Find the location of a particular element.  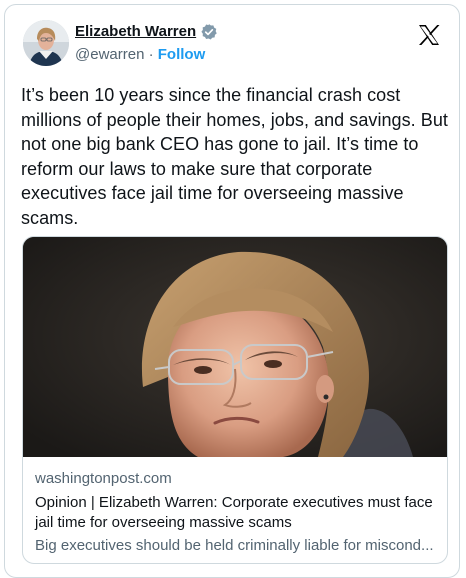

follow-button: Follow is located at coordinates (182, 54).